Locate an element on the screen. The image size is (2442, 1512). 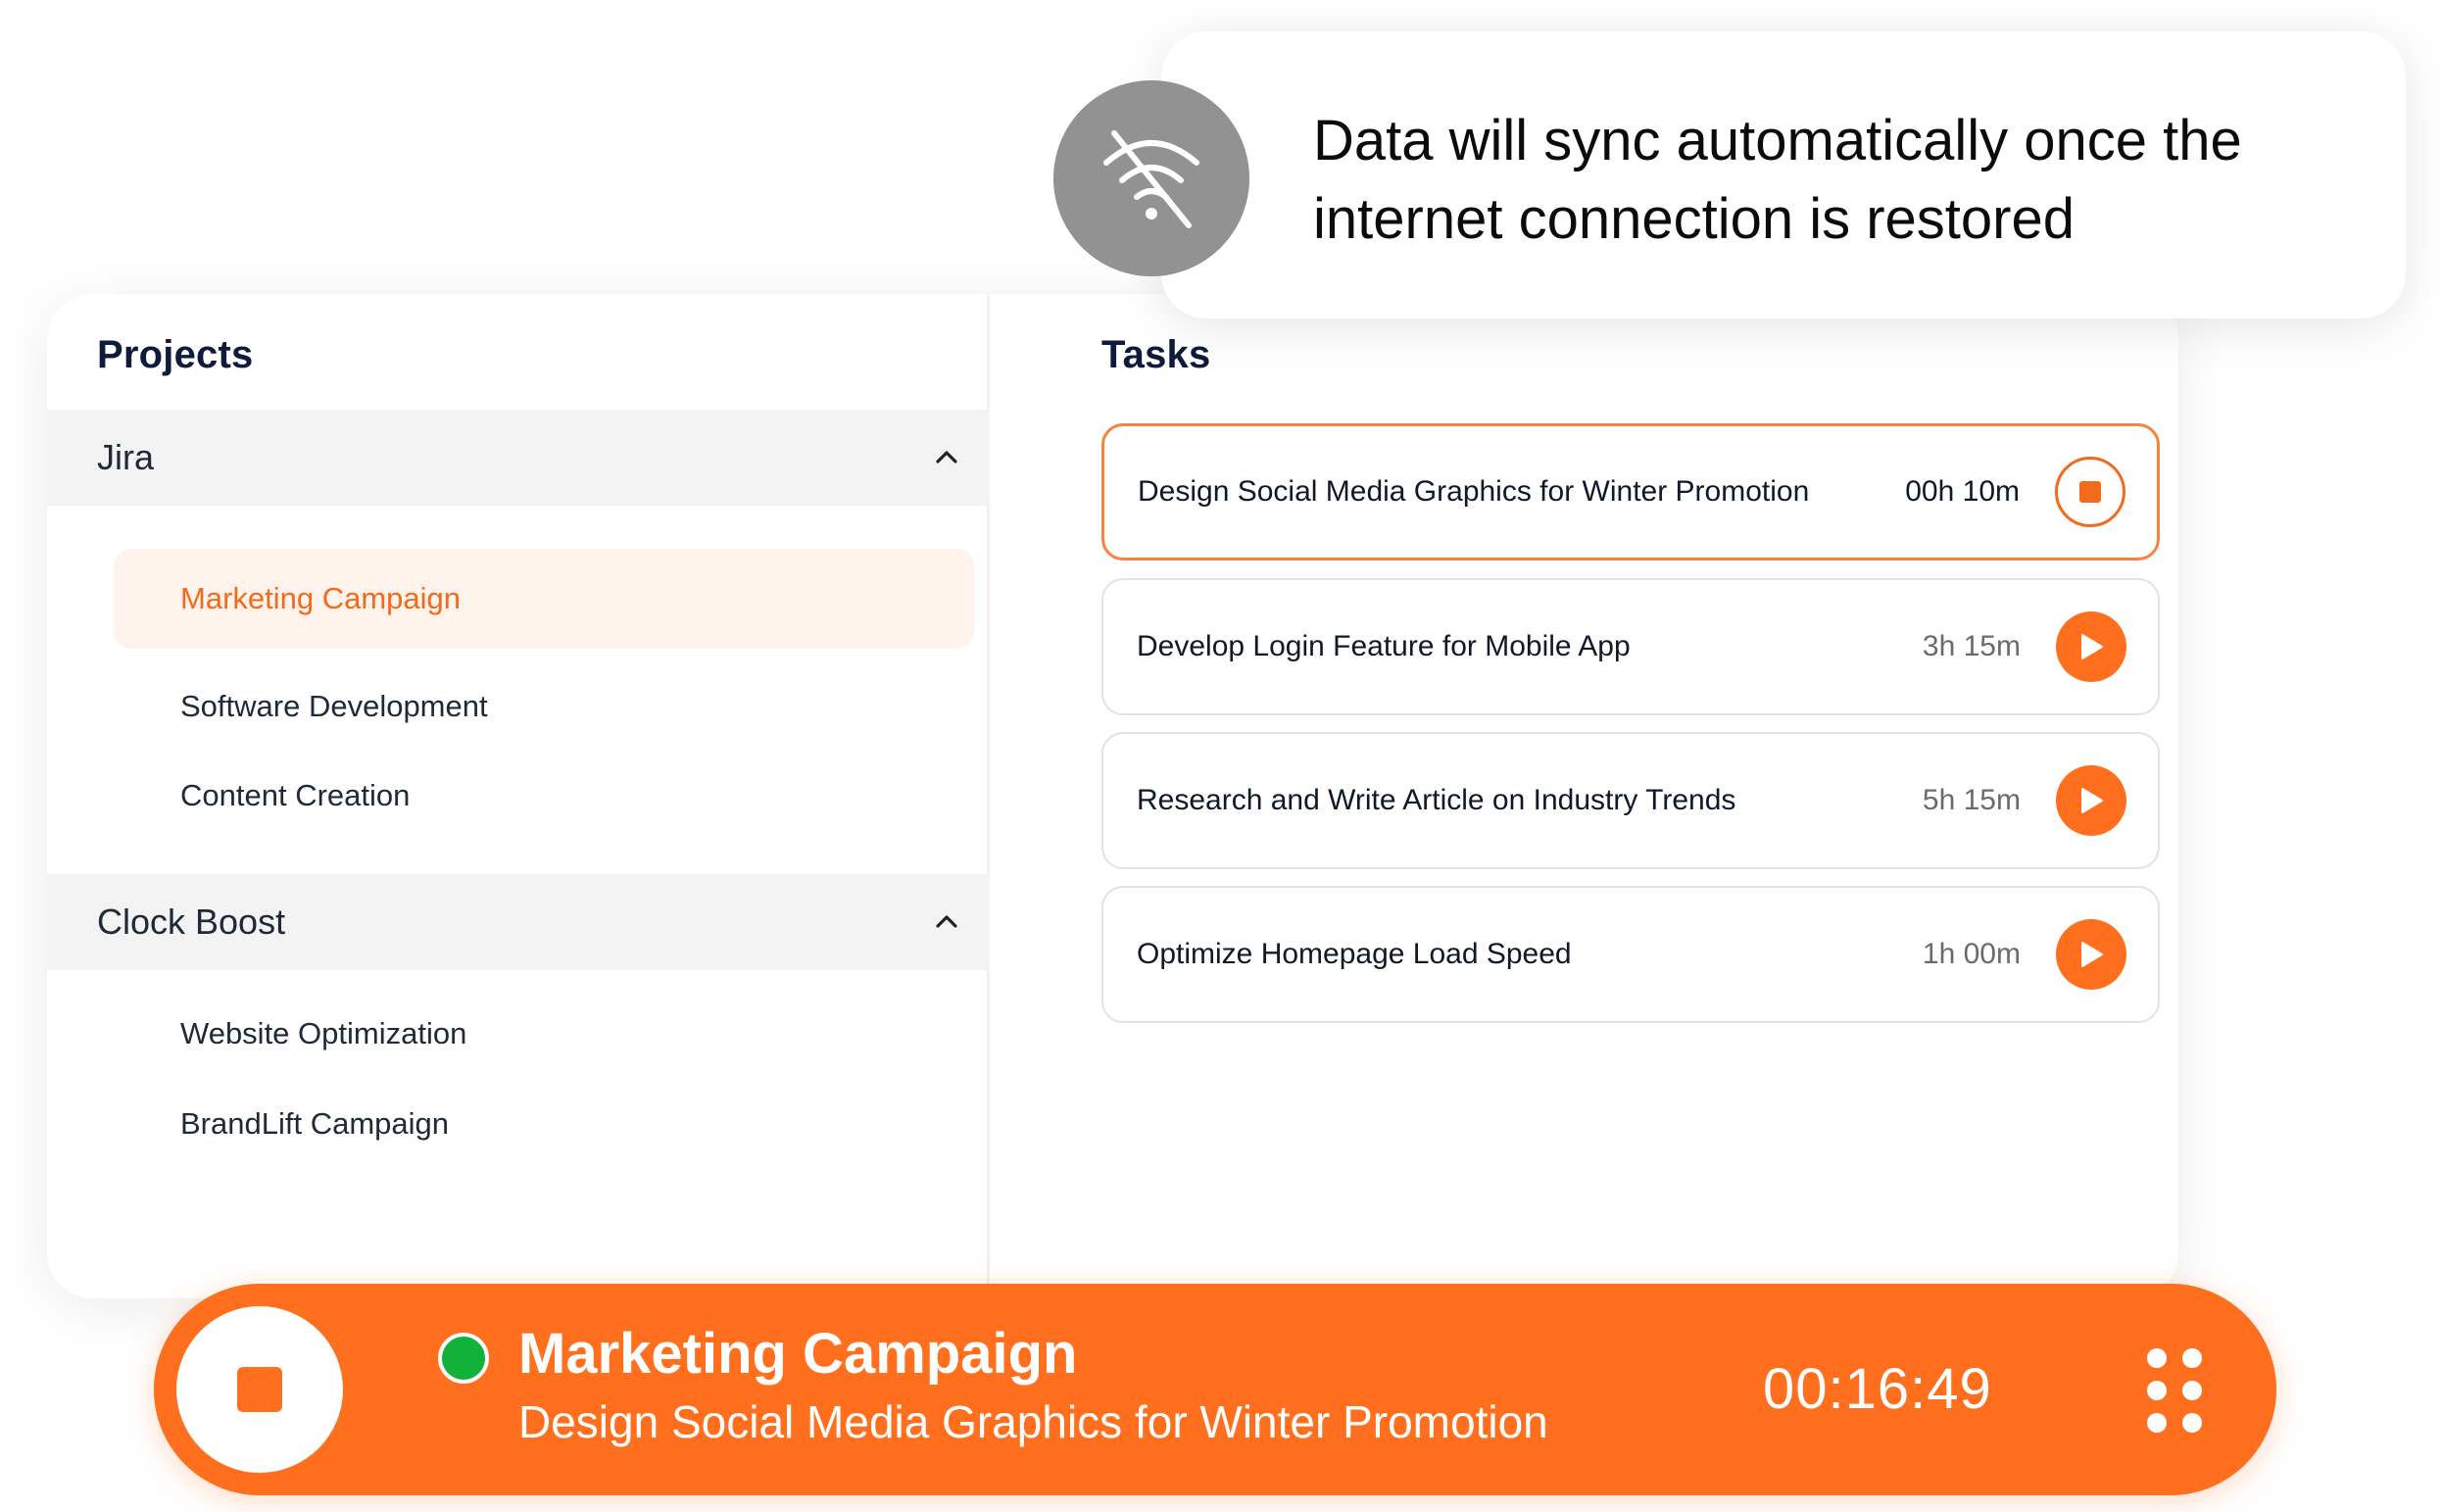
project-item-content-creation: Content Creation is located at coordinates (544, 796).